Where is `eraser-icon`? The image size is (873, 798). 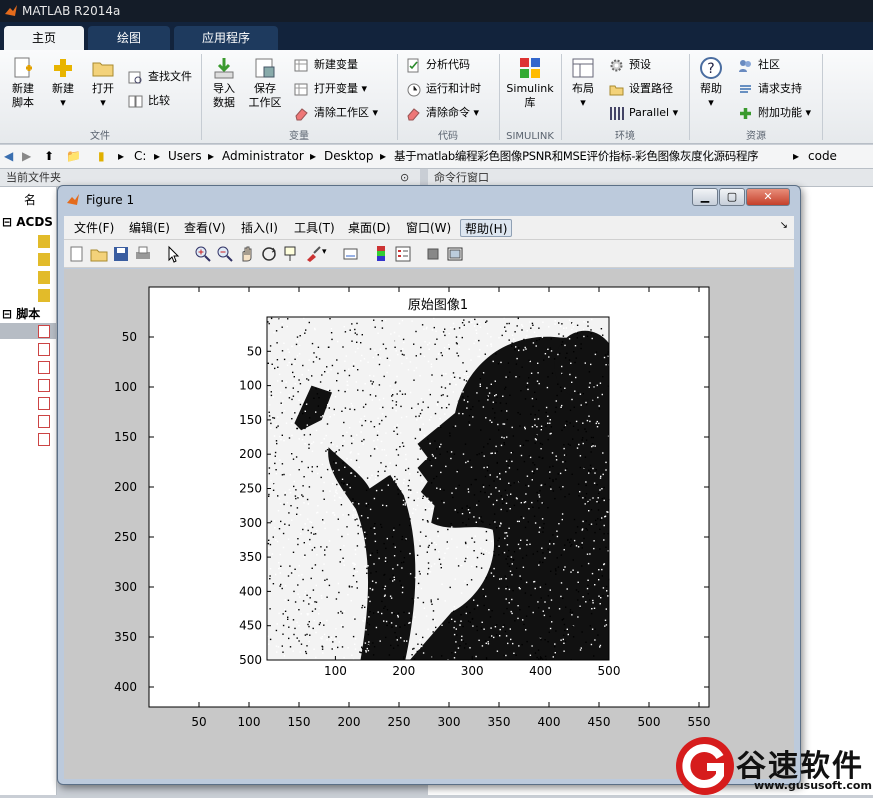 eraser-icon is located at coordinates (301, 114).